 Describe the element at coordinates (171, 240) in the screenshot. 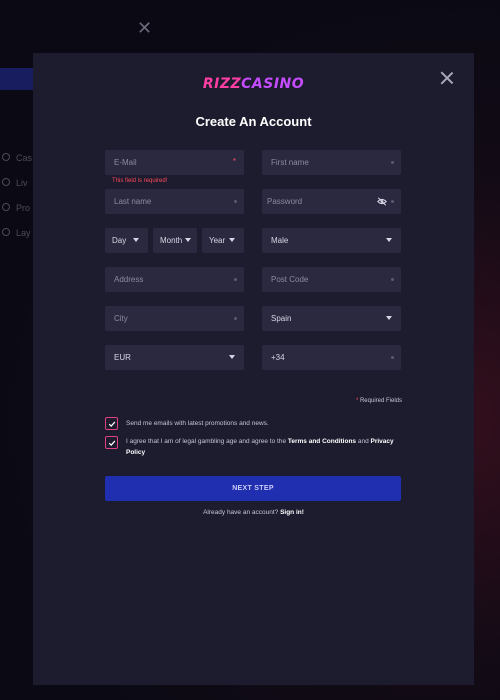

I see `month-value: Month` at that location.